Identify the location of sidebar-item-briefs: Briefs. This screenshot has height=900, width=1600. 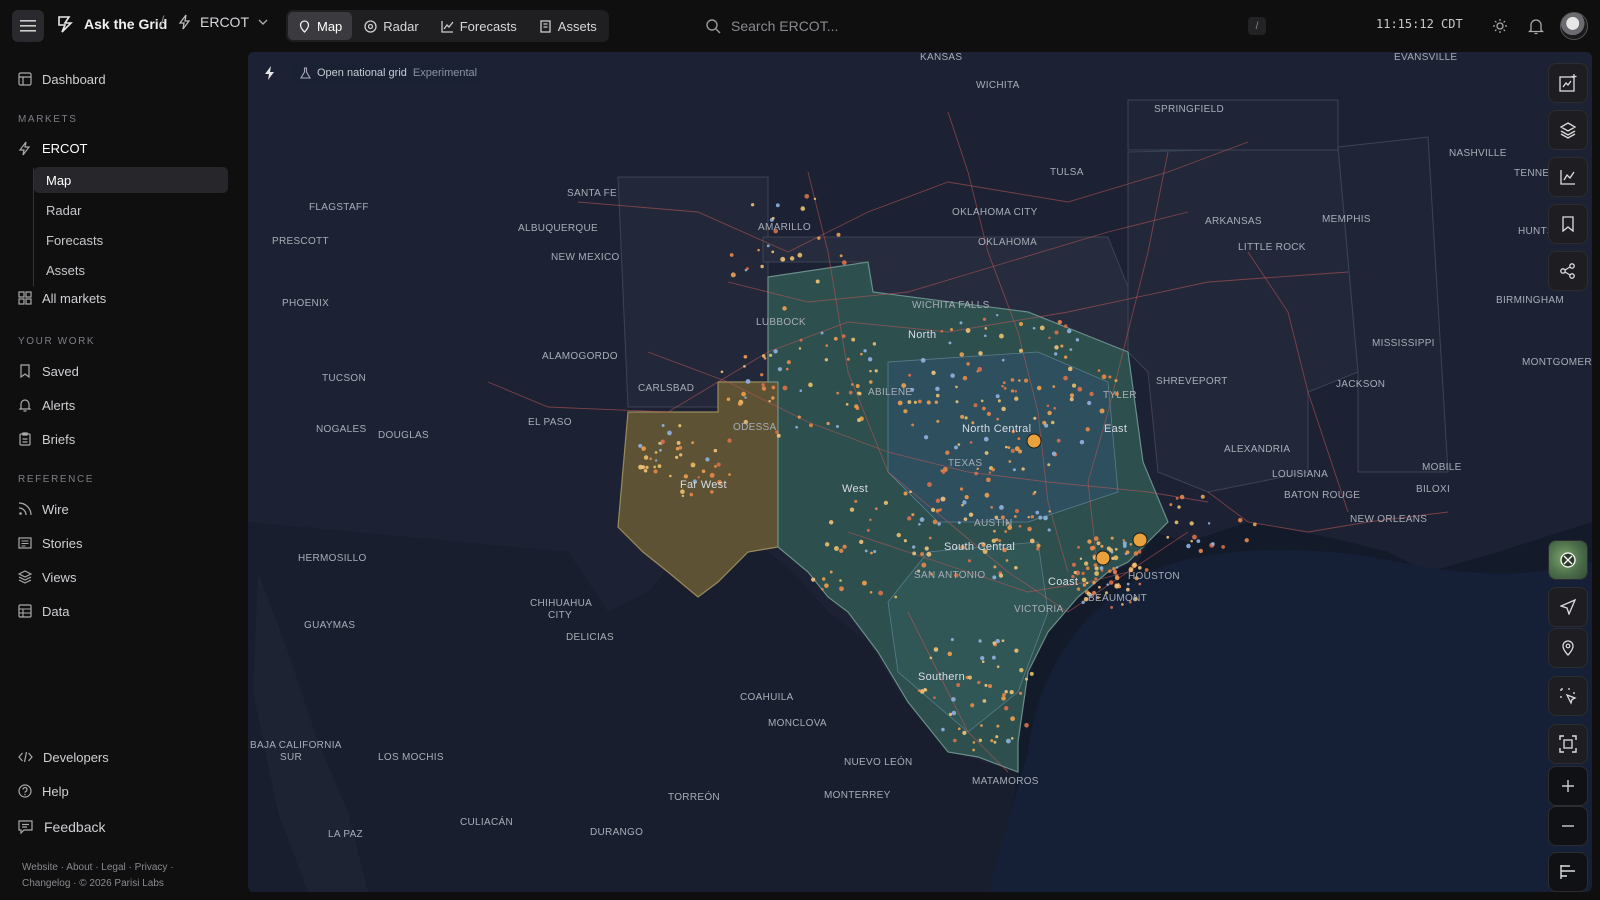
(46, 439).